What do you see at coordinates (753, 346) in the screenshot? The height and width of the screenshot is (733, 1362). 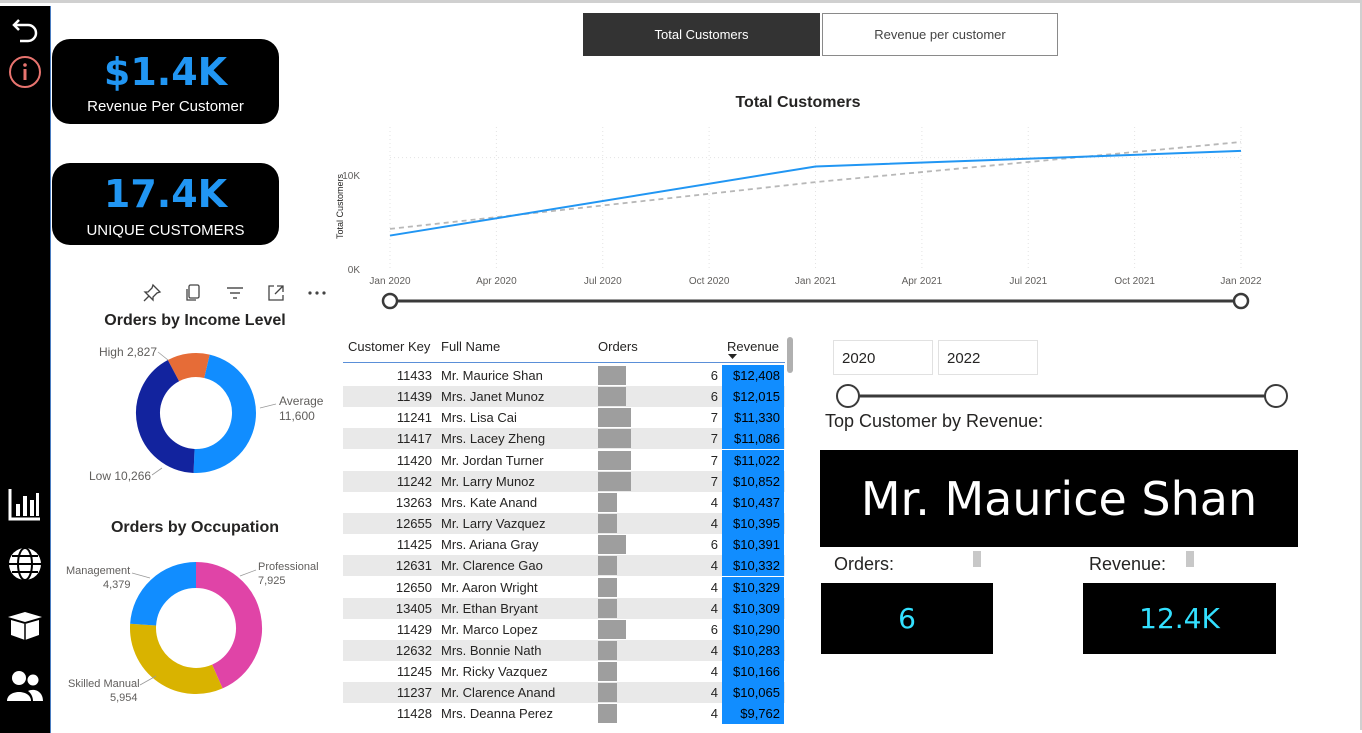 I see `header-revenue: Revenue` at bounding box center [753, 346].